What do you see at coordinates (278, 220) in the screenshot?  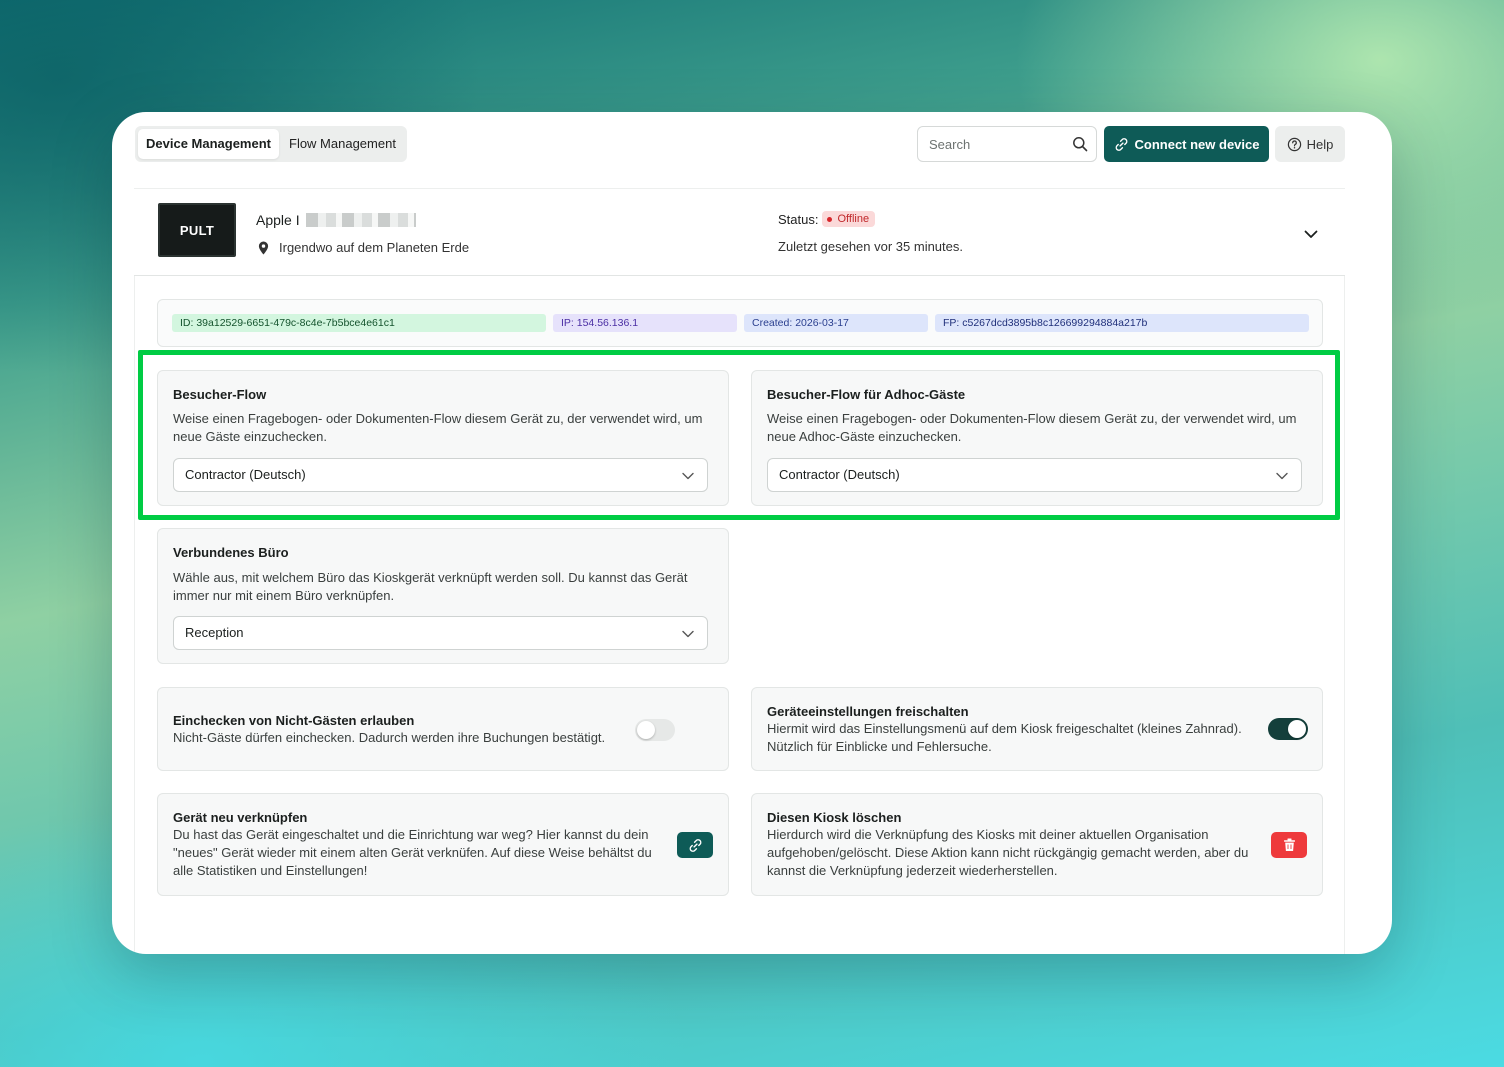 I see `device-name-text: Apple I` at bounding box center [278, 220].